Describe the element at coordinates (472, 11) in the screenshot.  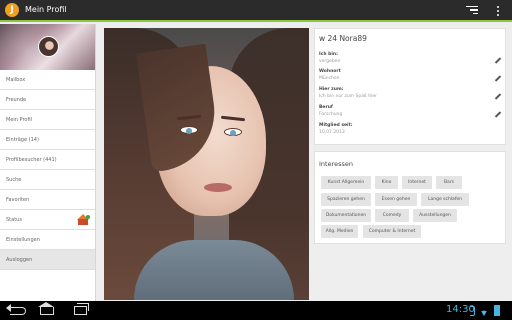
I see `filter-icon` at that location.